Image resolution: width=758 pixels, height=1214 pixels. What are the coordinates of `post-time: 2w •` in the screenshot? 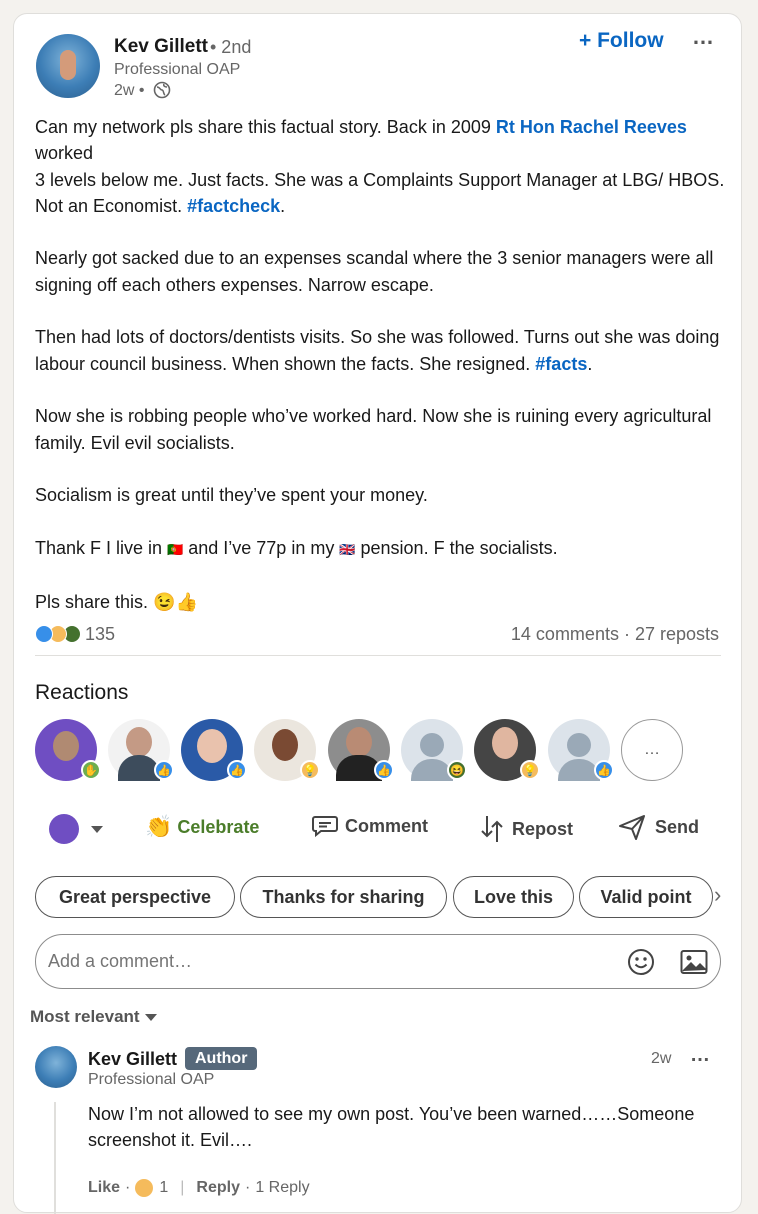 It's located at (129, 90).